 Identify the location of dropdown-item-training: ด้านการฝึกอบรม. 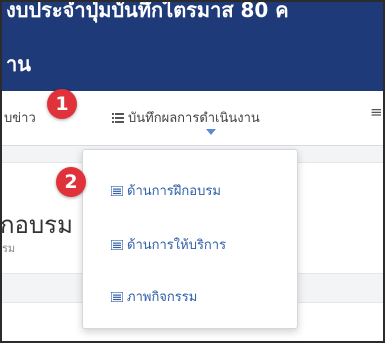
(166, 190).